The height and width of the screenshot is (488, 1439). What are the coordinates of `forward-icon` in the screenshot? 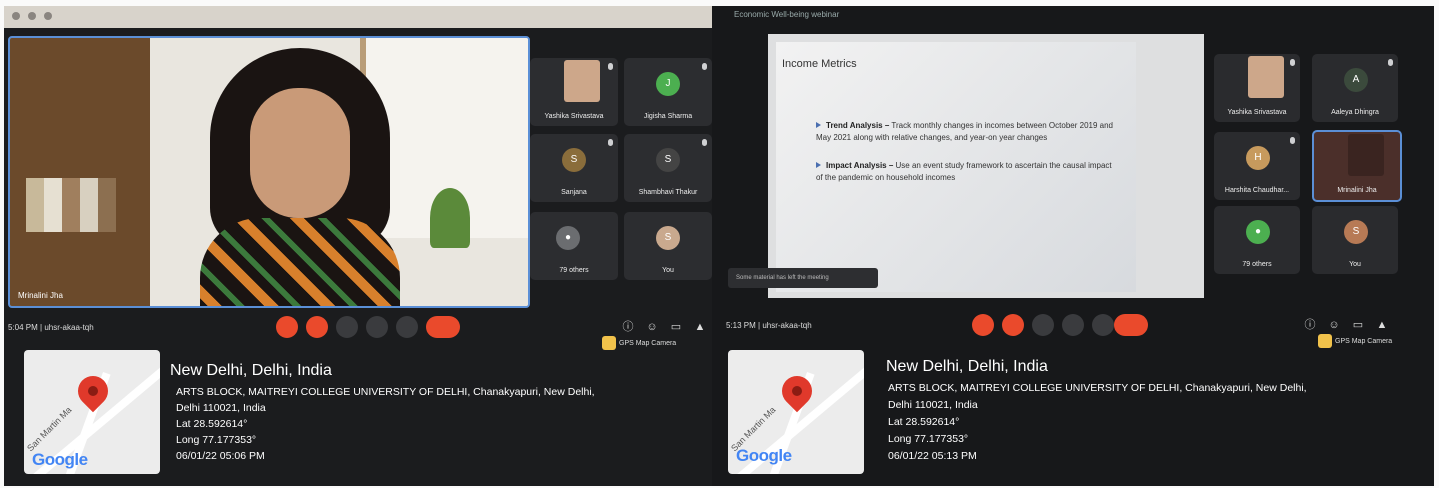 It's located at (32, 16).